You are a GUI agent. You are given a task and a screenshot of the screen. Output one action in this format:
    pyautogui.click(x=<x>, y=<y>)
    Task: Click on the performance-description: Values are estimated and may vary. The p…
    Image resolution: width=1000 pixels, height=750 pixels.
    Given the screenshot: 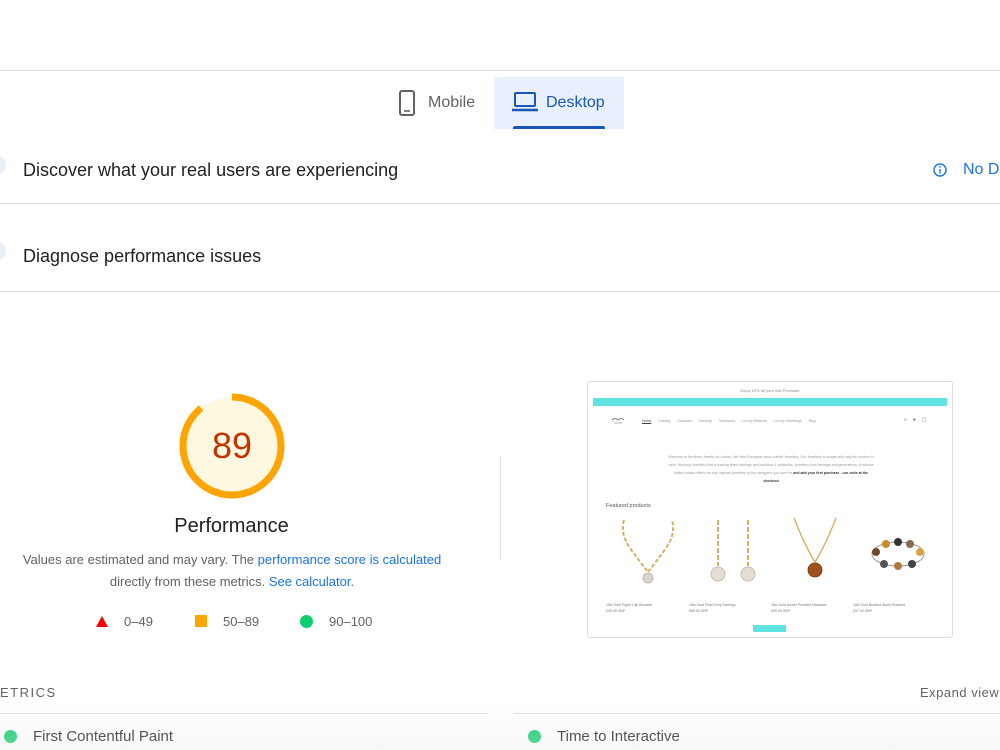 What is the action you would take?
    pyautogui.click(x=232, y=571)
    